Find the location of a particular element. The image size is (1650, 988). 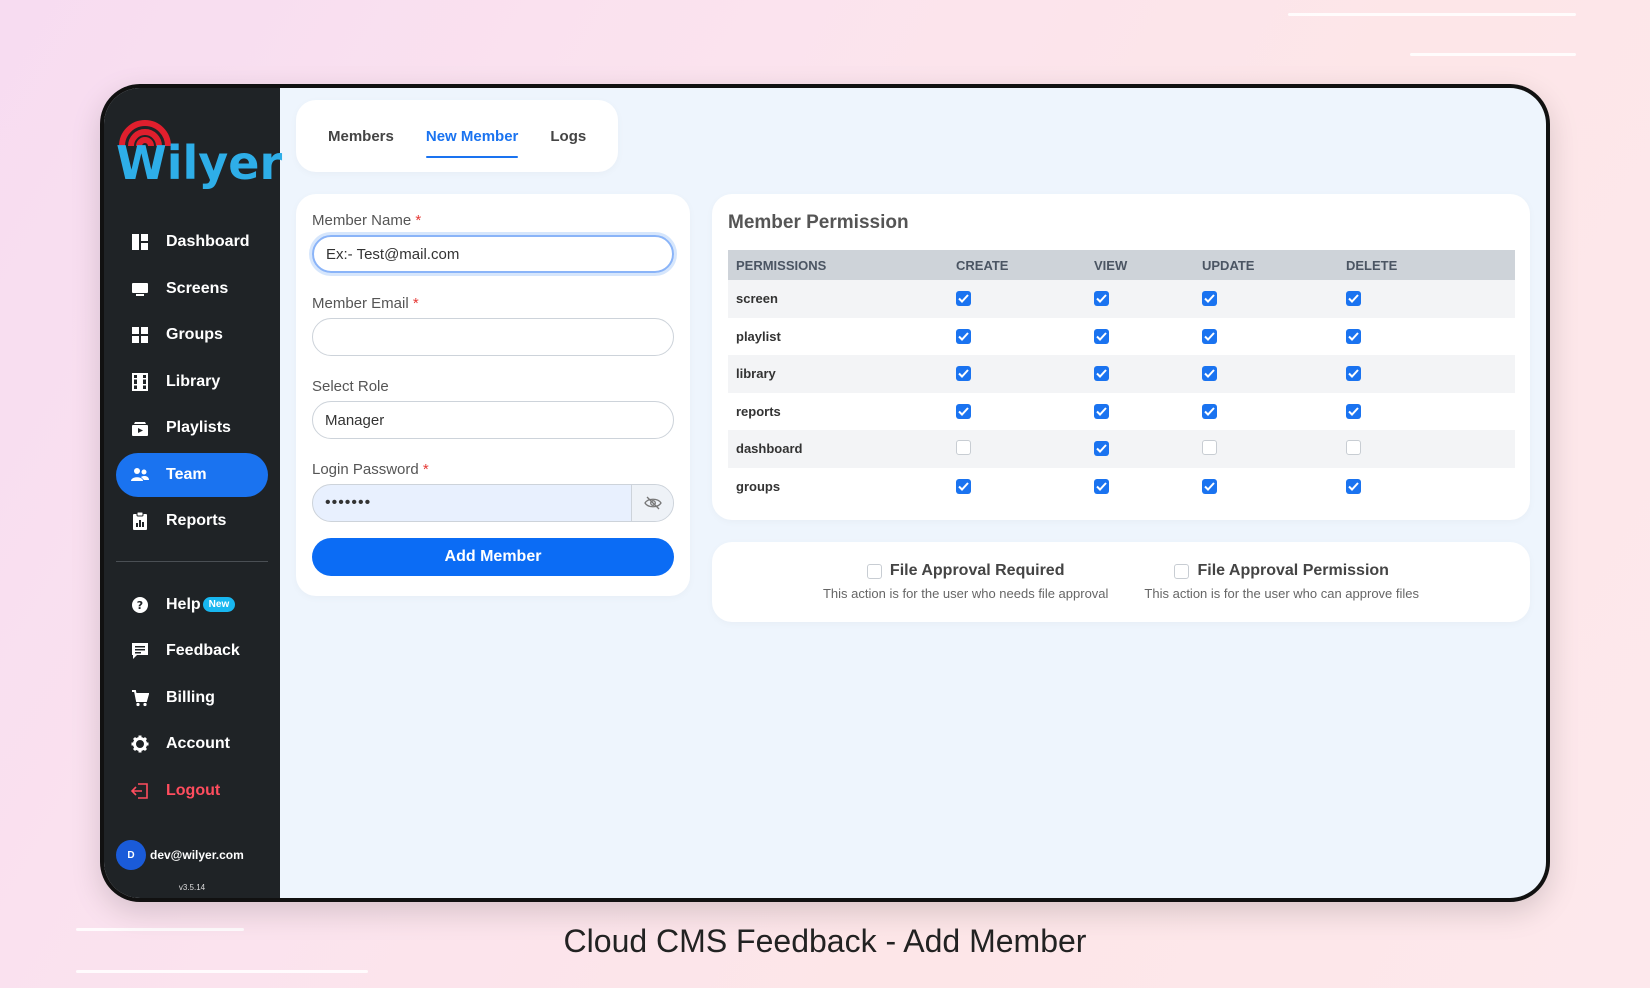

file-approval-permission-checkbox is located at coordinates (1182, 571).